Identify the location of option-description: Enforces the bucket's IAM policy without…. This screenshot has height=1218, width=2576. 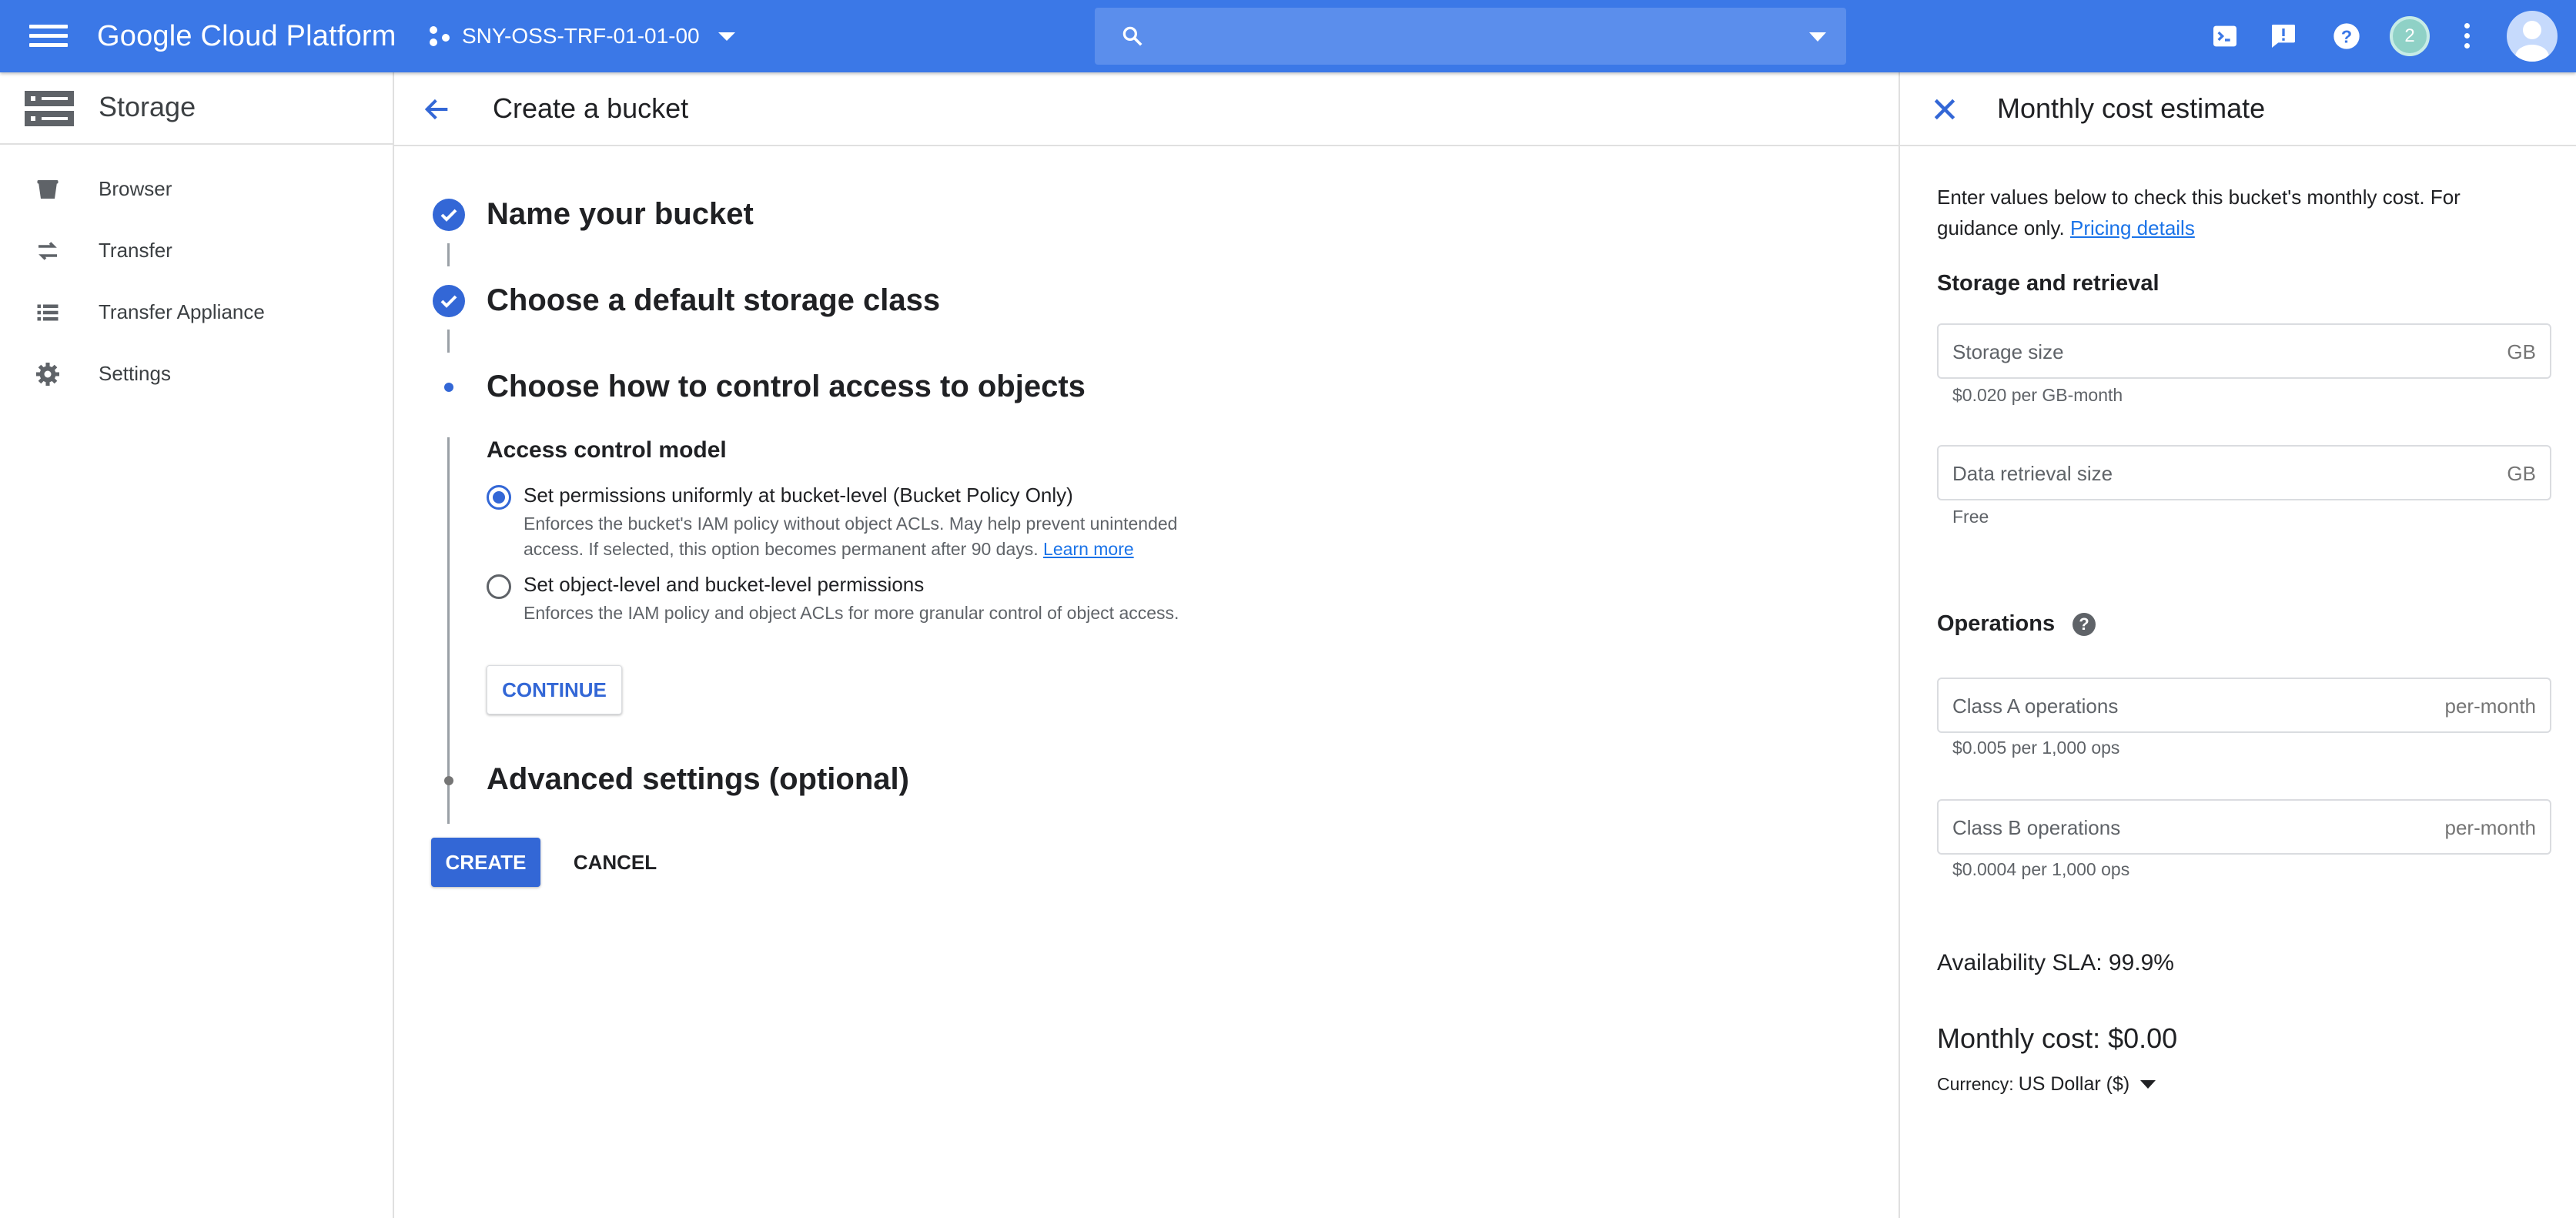
(870, 536).